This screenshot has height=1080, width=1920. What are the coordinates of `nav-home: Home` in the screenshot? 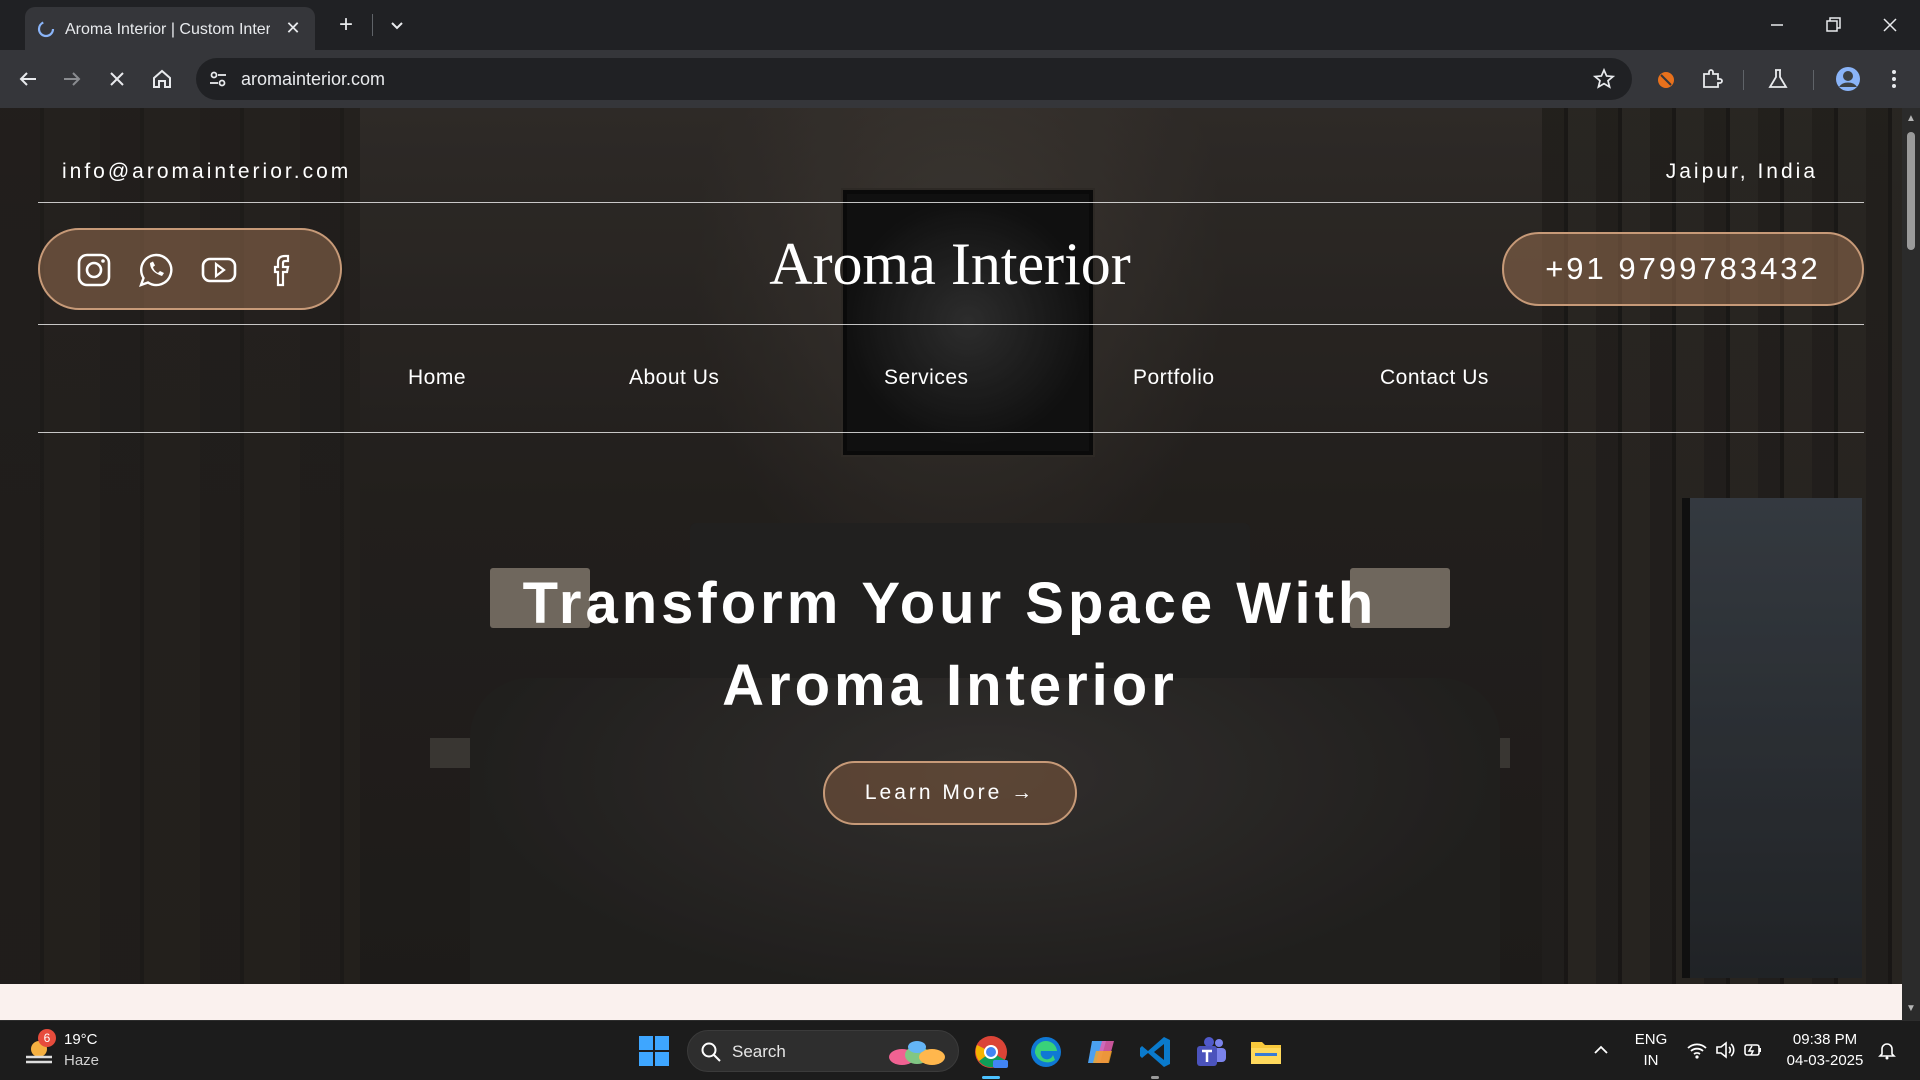 It's located at (437, 378).